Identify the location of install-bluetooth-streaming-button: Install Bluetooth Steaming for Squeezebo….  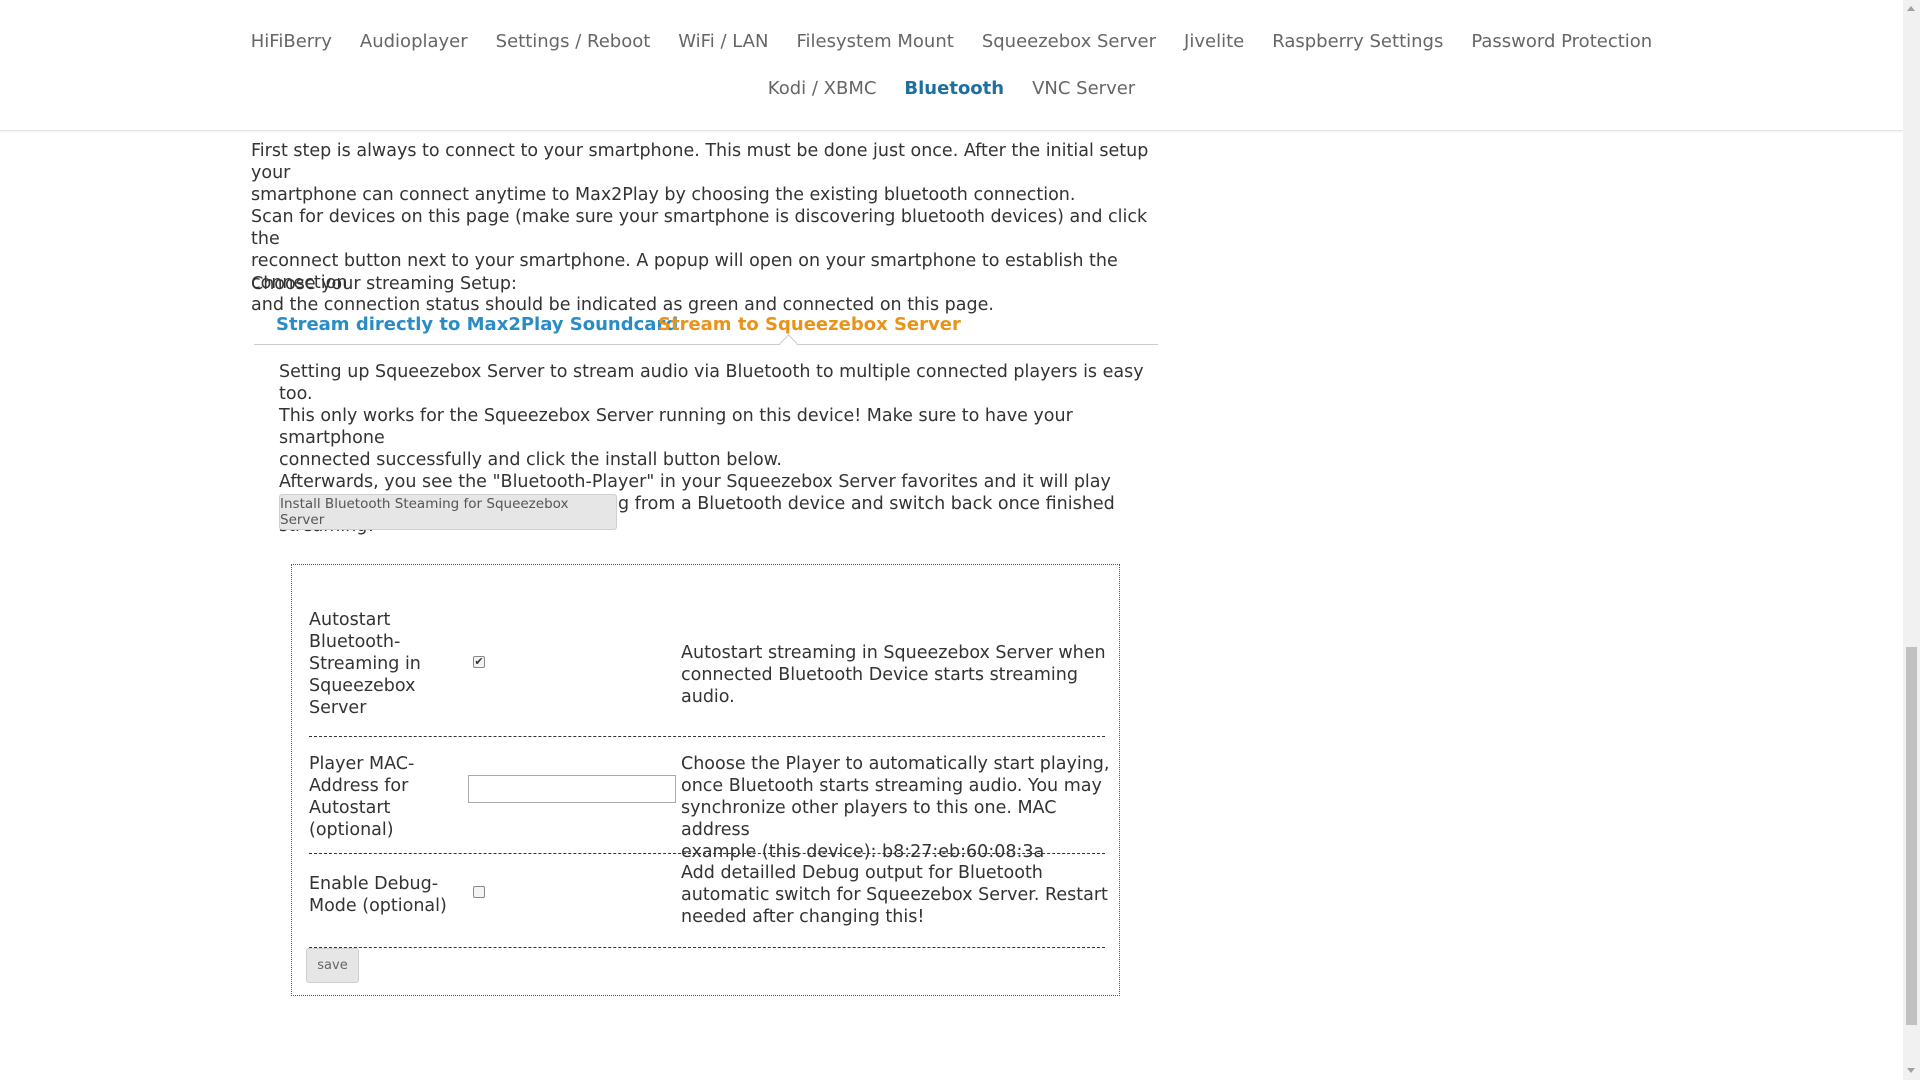
(448, 512).